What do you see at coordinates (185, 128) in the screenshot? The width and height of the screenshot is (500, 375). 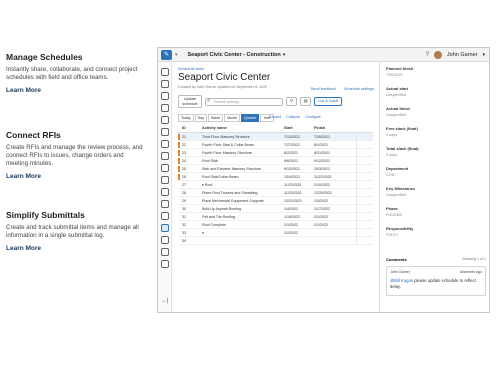 I see `col-id: ID` at bounding box center [185, 128].